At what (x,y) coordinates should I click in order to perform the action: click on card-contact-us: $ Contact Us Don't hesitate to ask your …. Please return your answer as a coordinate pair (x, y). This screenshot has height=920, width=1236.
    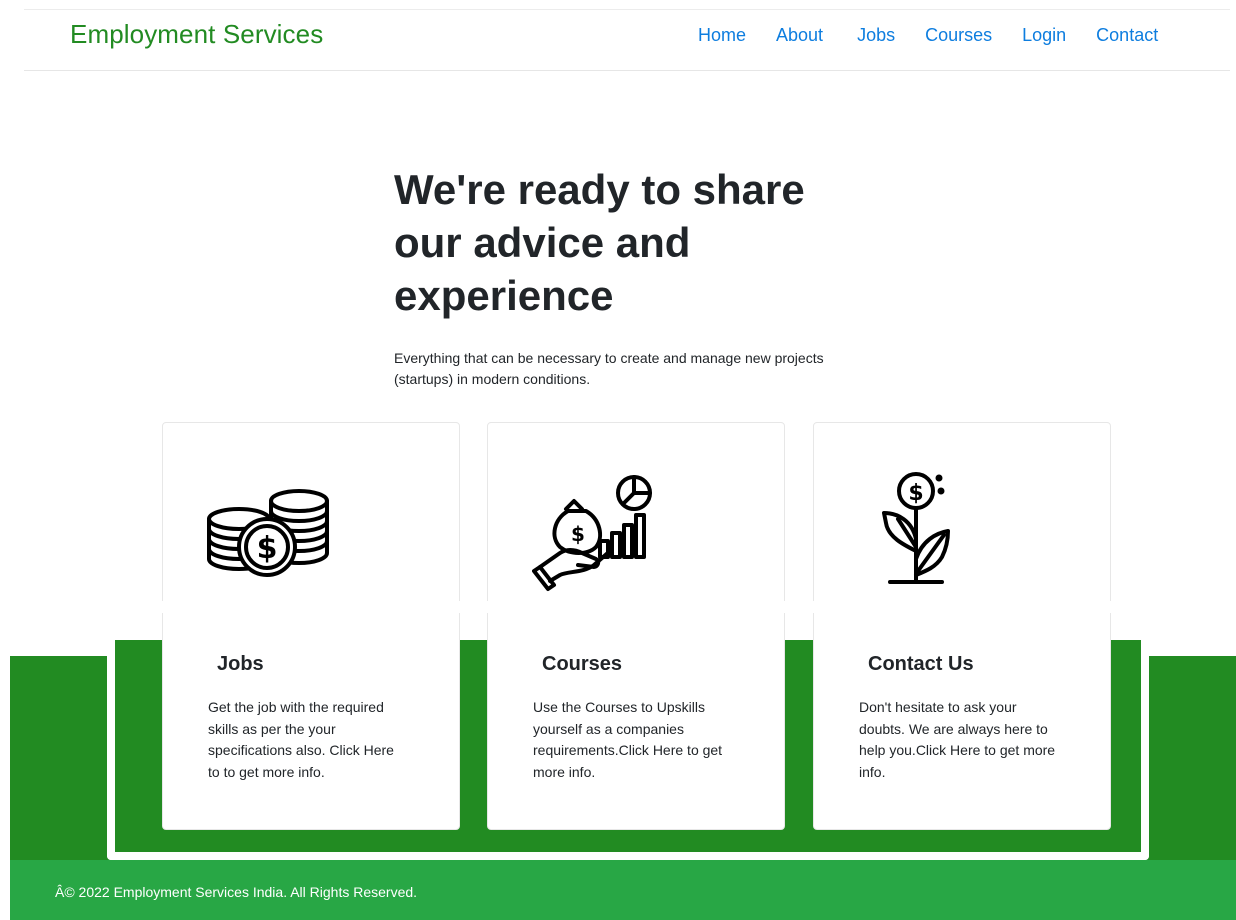
    Looking at the image, I should click on (962, 626).